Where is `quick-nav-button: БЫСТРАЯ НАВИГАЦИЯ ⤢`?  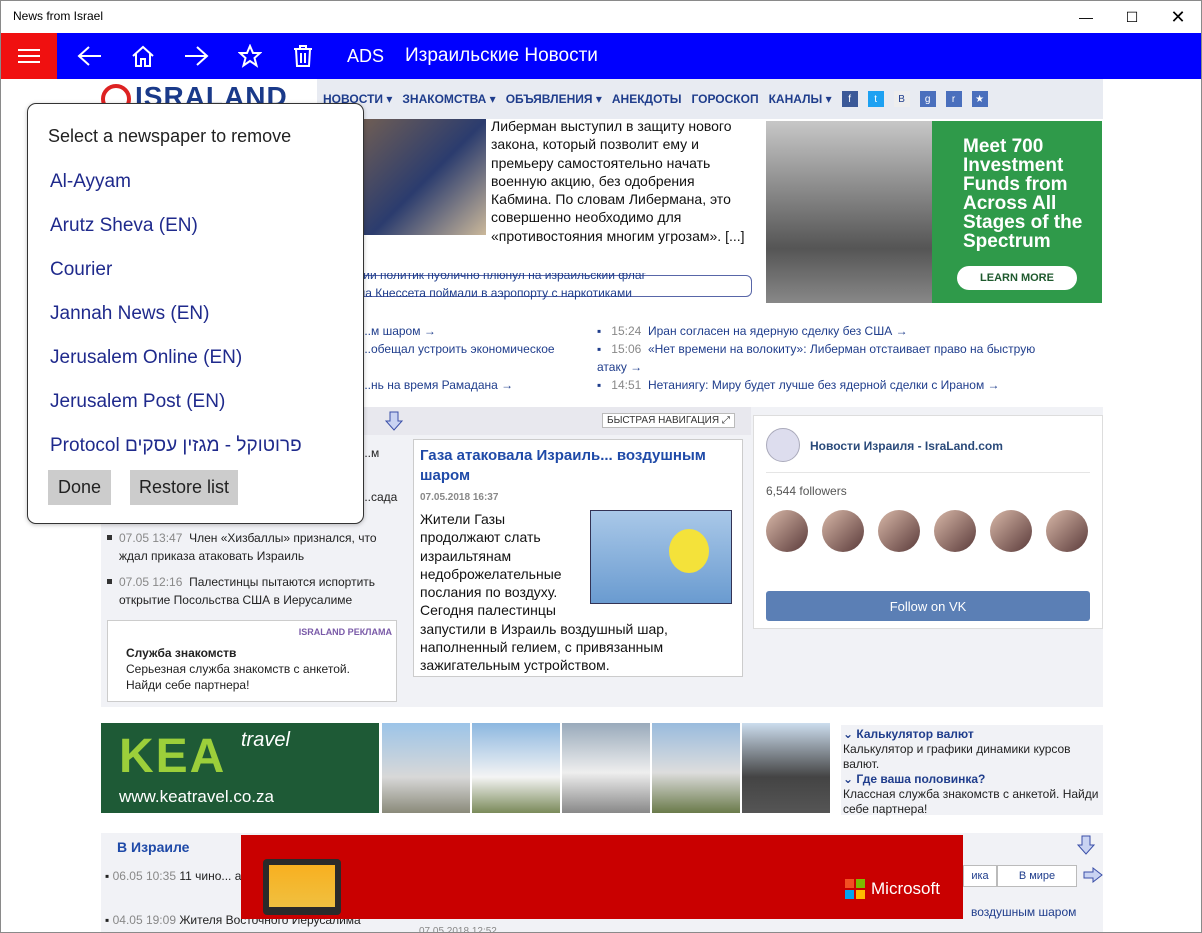 quick-nav-button: БЫСТРАЯ НАВИГАЦИЯ ⤢ is located at coordinates (668, 420).